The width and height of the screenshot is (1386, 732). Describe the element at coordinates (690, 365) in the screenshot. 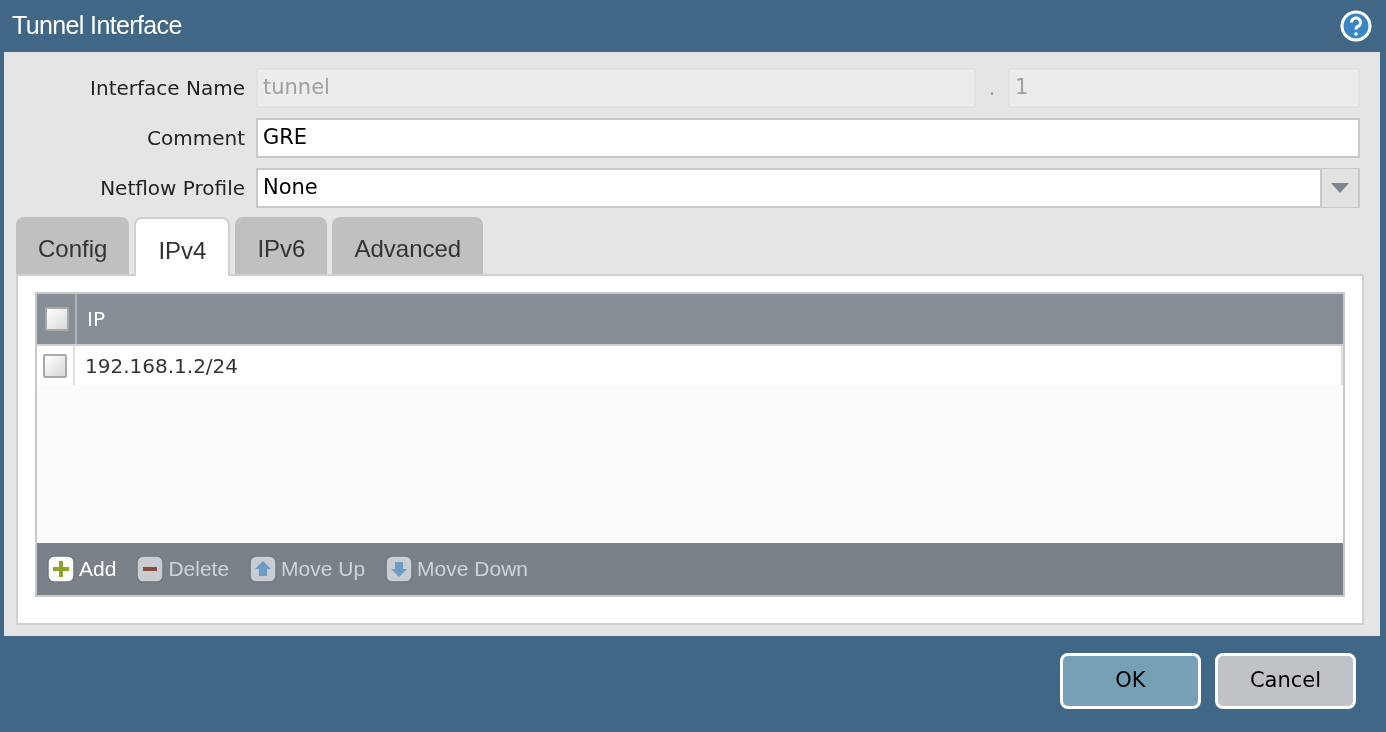

I see `table-row: 192.168.1.2/24` at that location.